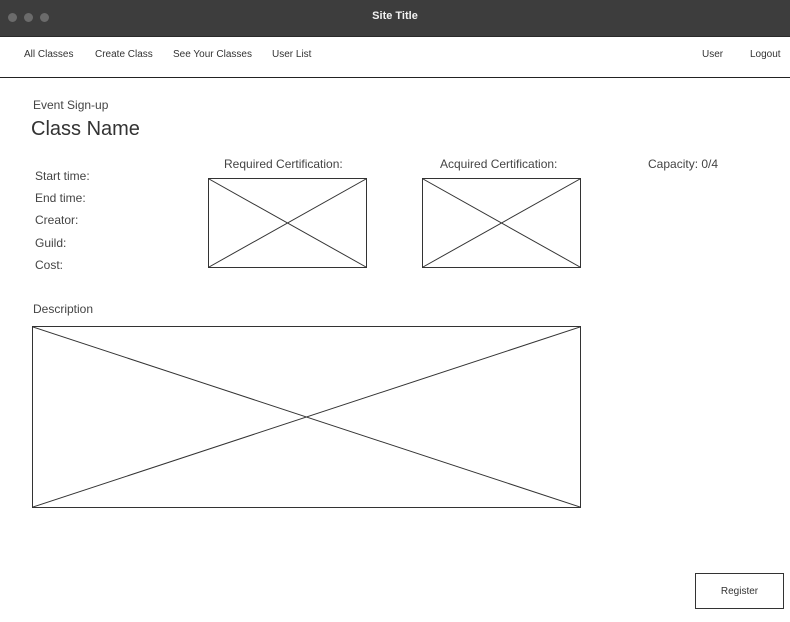  I want to click on guild-label: Guild:, so click(51, 243).